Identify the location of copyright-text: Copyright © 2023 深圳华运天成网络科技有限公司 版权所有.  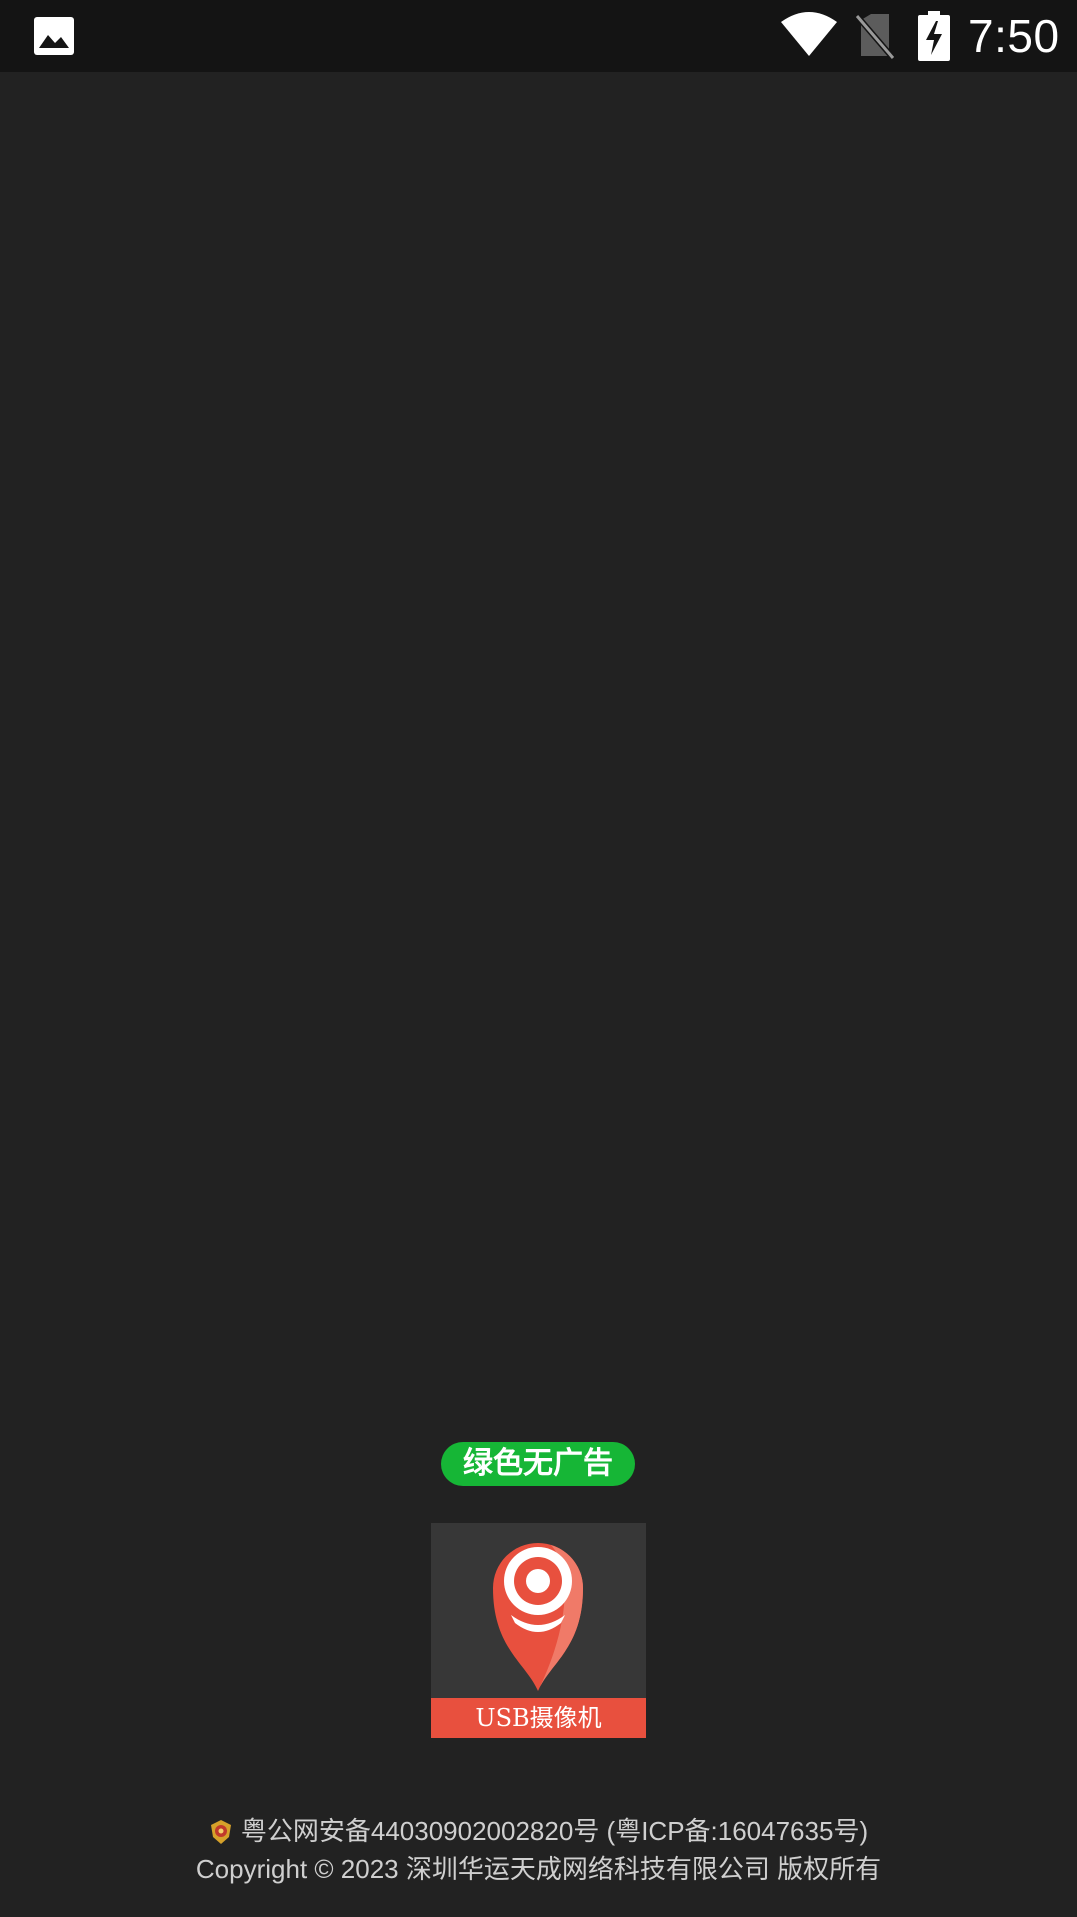
(538, 1869).